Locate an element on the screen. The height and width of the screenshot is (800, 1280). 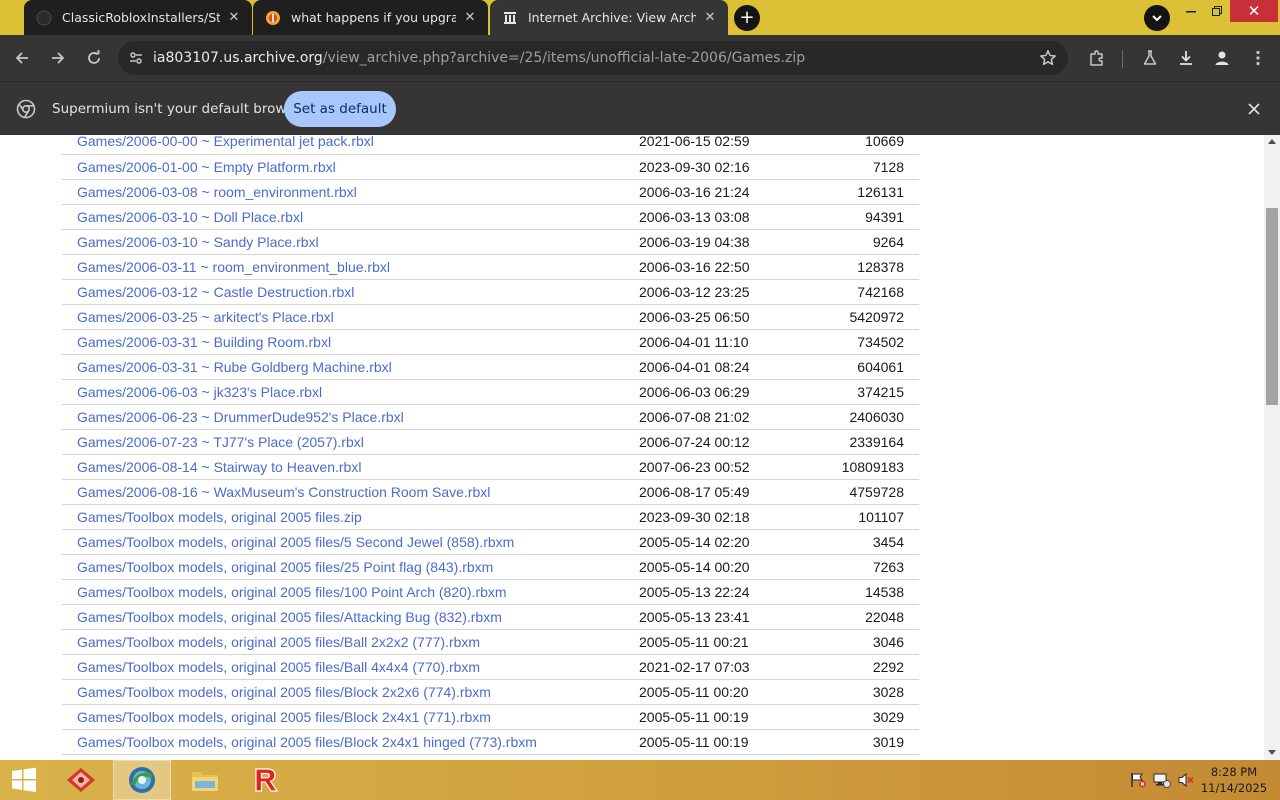
file-size: 604061 is located at coordinates (880, 366).